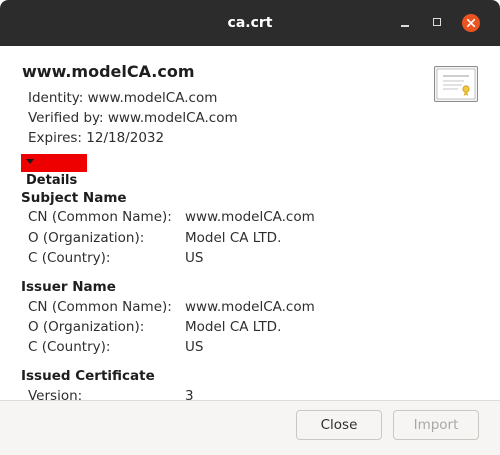 The width and height of the screenshot is (500, 455). Describe the element at coordinates (86, 238) in the screenshot. I see `subject-o-label: O (Organization):` at that location.